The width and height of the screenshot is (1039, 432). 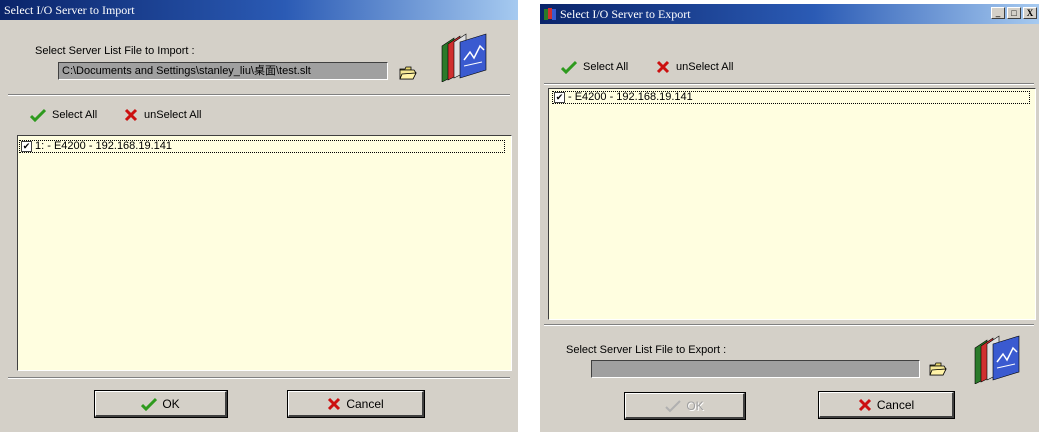 I want to click on list-item: ✔ - E4200 - 192.168.19.141, so click(x=791, y=97).